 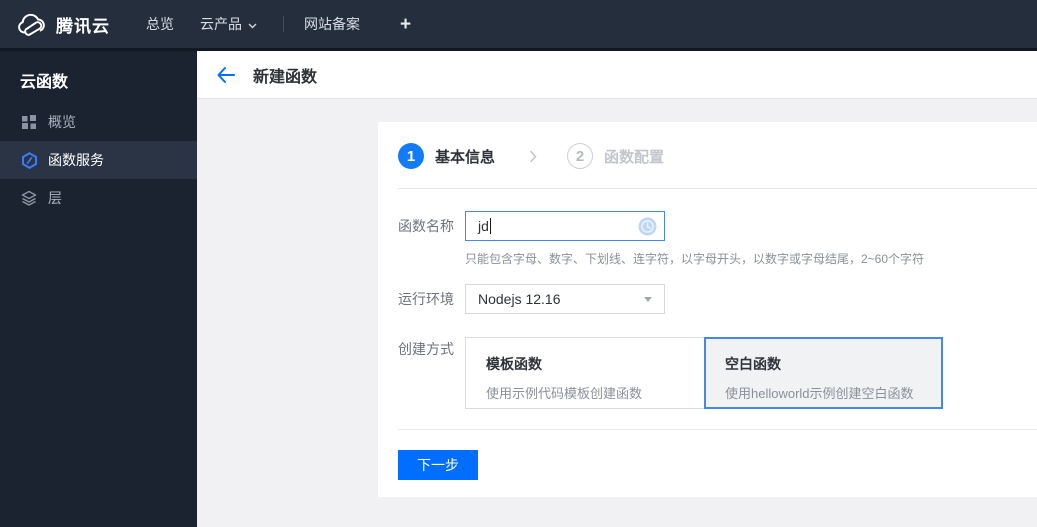 I want to click on function-name-hint: 只能包含字母、数字、下划线、连字符，以字母开头，以数字或字母结尾，2~60个字符, so click(x=695, y=259).